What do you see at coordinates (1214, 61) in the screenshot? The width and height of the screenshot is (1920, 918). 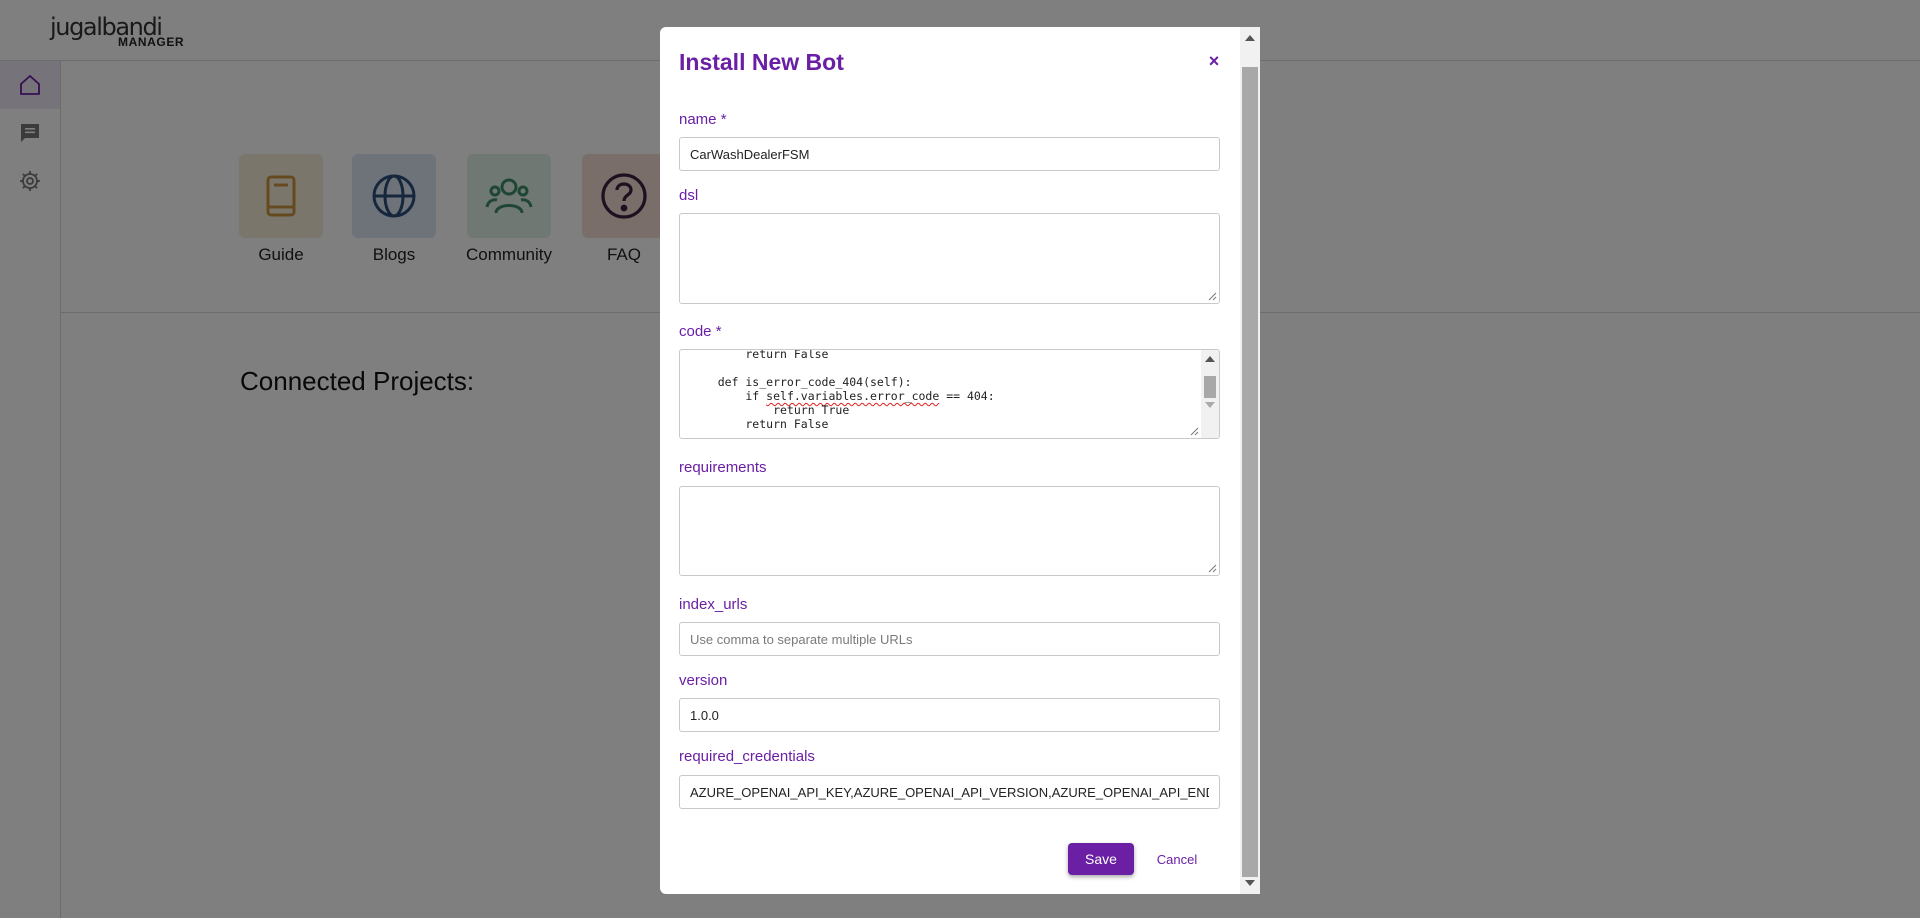 I see `close-button: ×` at bounding box center [1214, 61].